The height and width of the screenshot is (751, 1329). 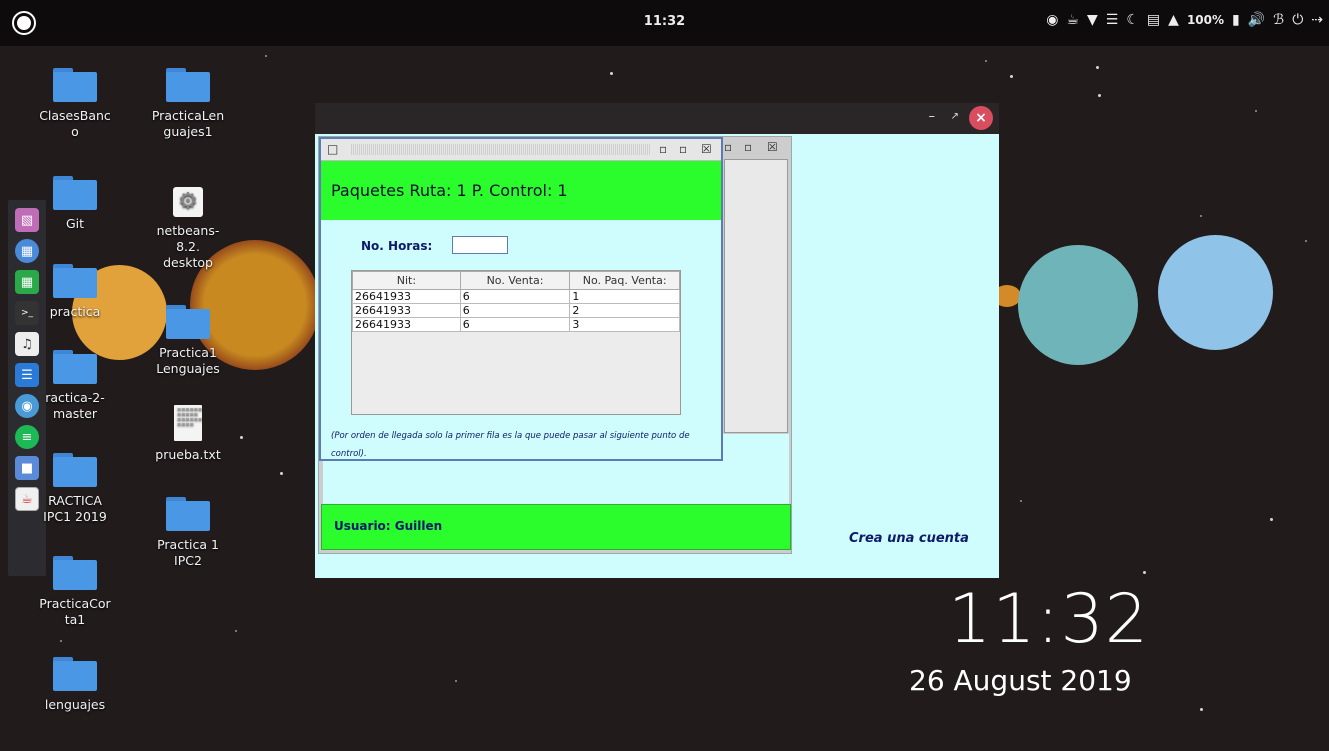 I want to click on cartoon-planet-teal, so click(x=1078, y=305).